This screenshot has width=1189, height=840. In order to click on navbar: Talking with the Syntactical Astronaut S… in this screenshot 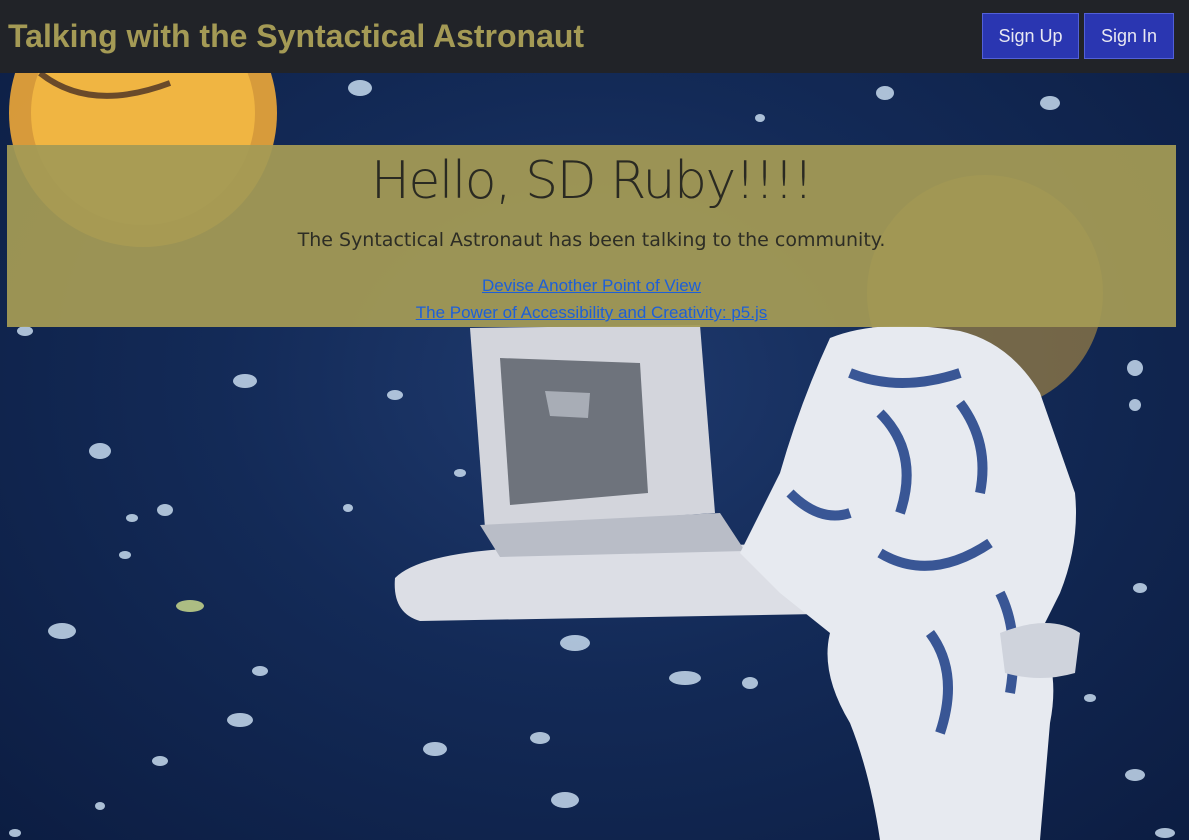, I will do `click(594, 36)`.